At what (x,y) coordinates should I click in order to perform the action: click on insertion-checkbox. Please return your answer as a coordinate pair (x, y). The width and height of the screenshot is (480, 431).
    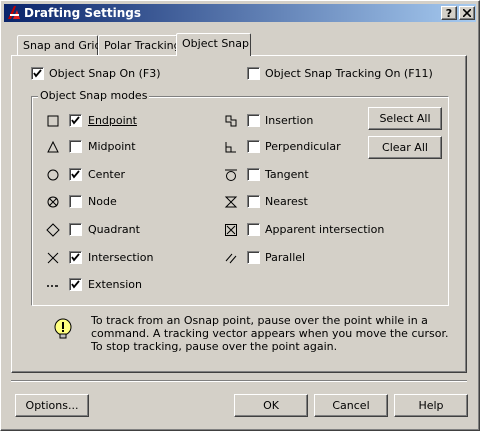
    Looking at the image, I should click on (253, 120).